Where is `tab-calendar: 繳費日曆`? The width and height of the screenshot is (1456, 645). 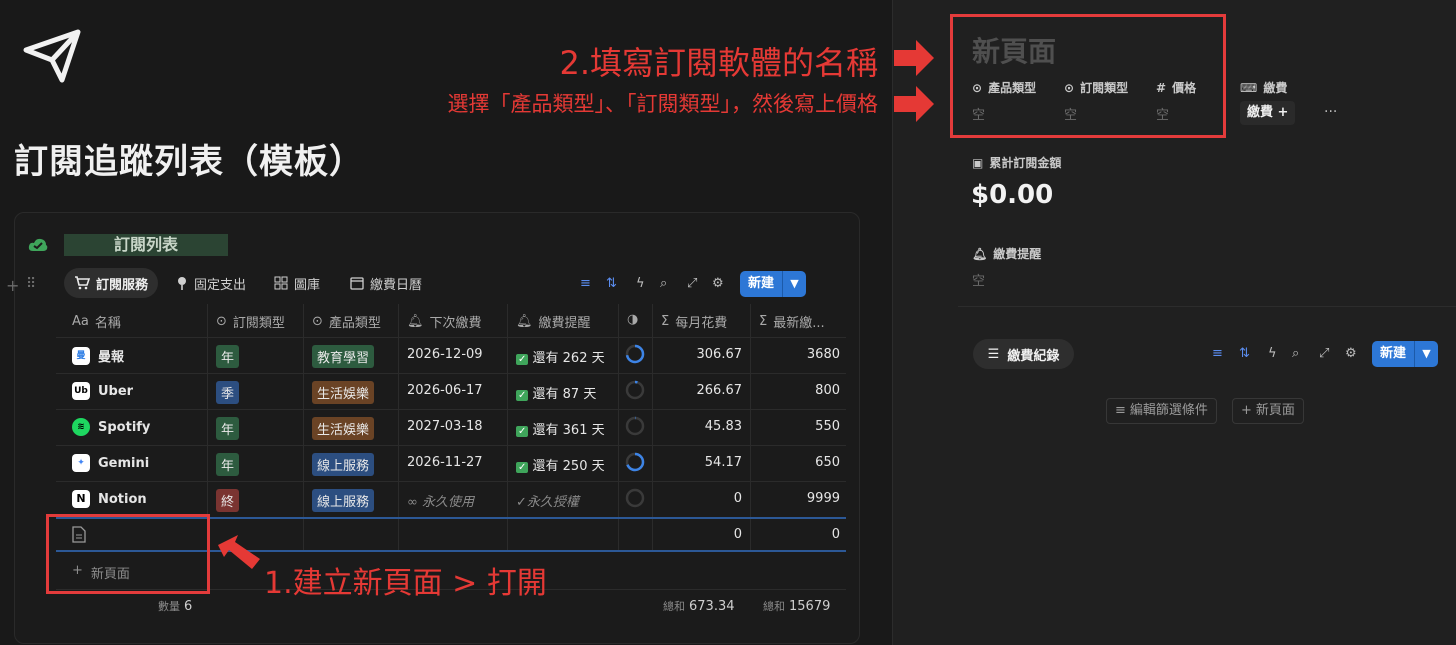
tab-calendar: 繳費日曆 is located at coordinates (386, 283).